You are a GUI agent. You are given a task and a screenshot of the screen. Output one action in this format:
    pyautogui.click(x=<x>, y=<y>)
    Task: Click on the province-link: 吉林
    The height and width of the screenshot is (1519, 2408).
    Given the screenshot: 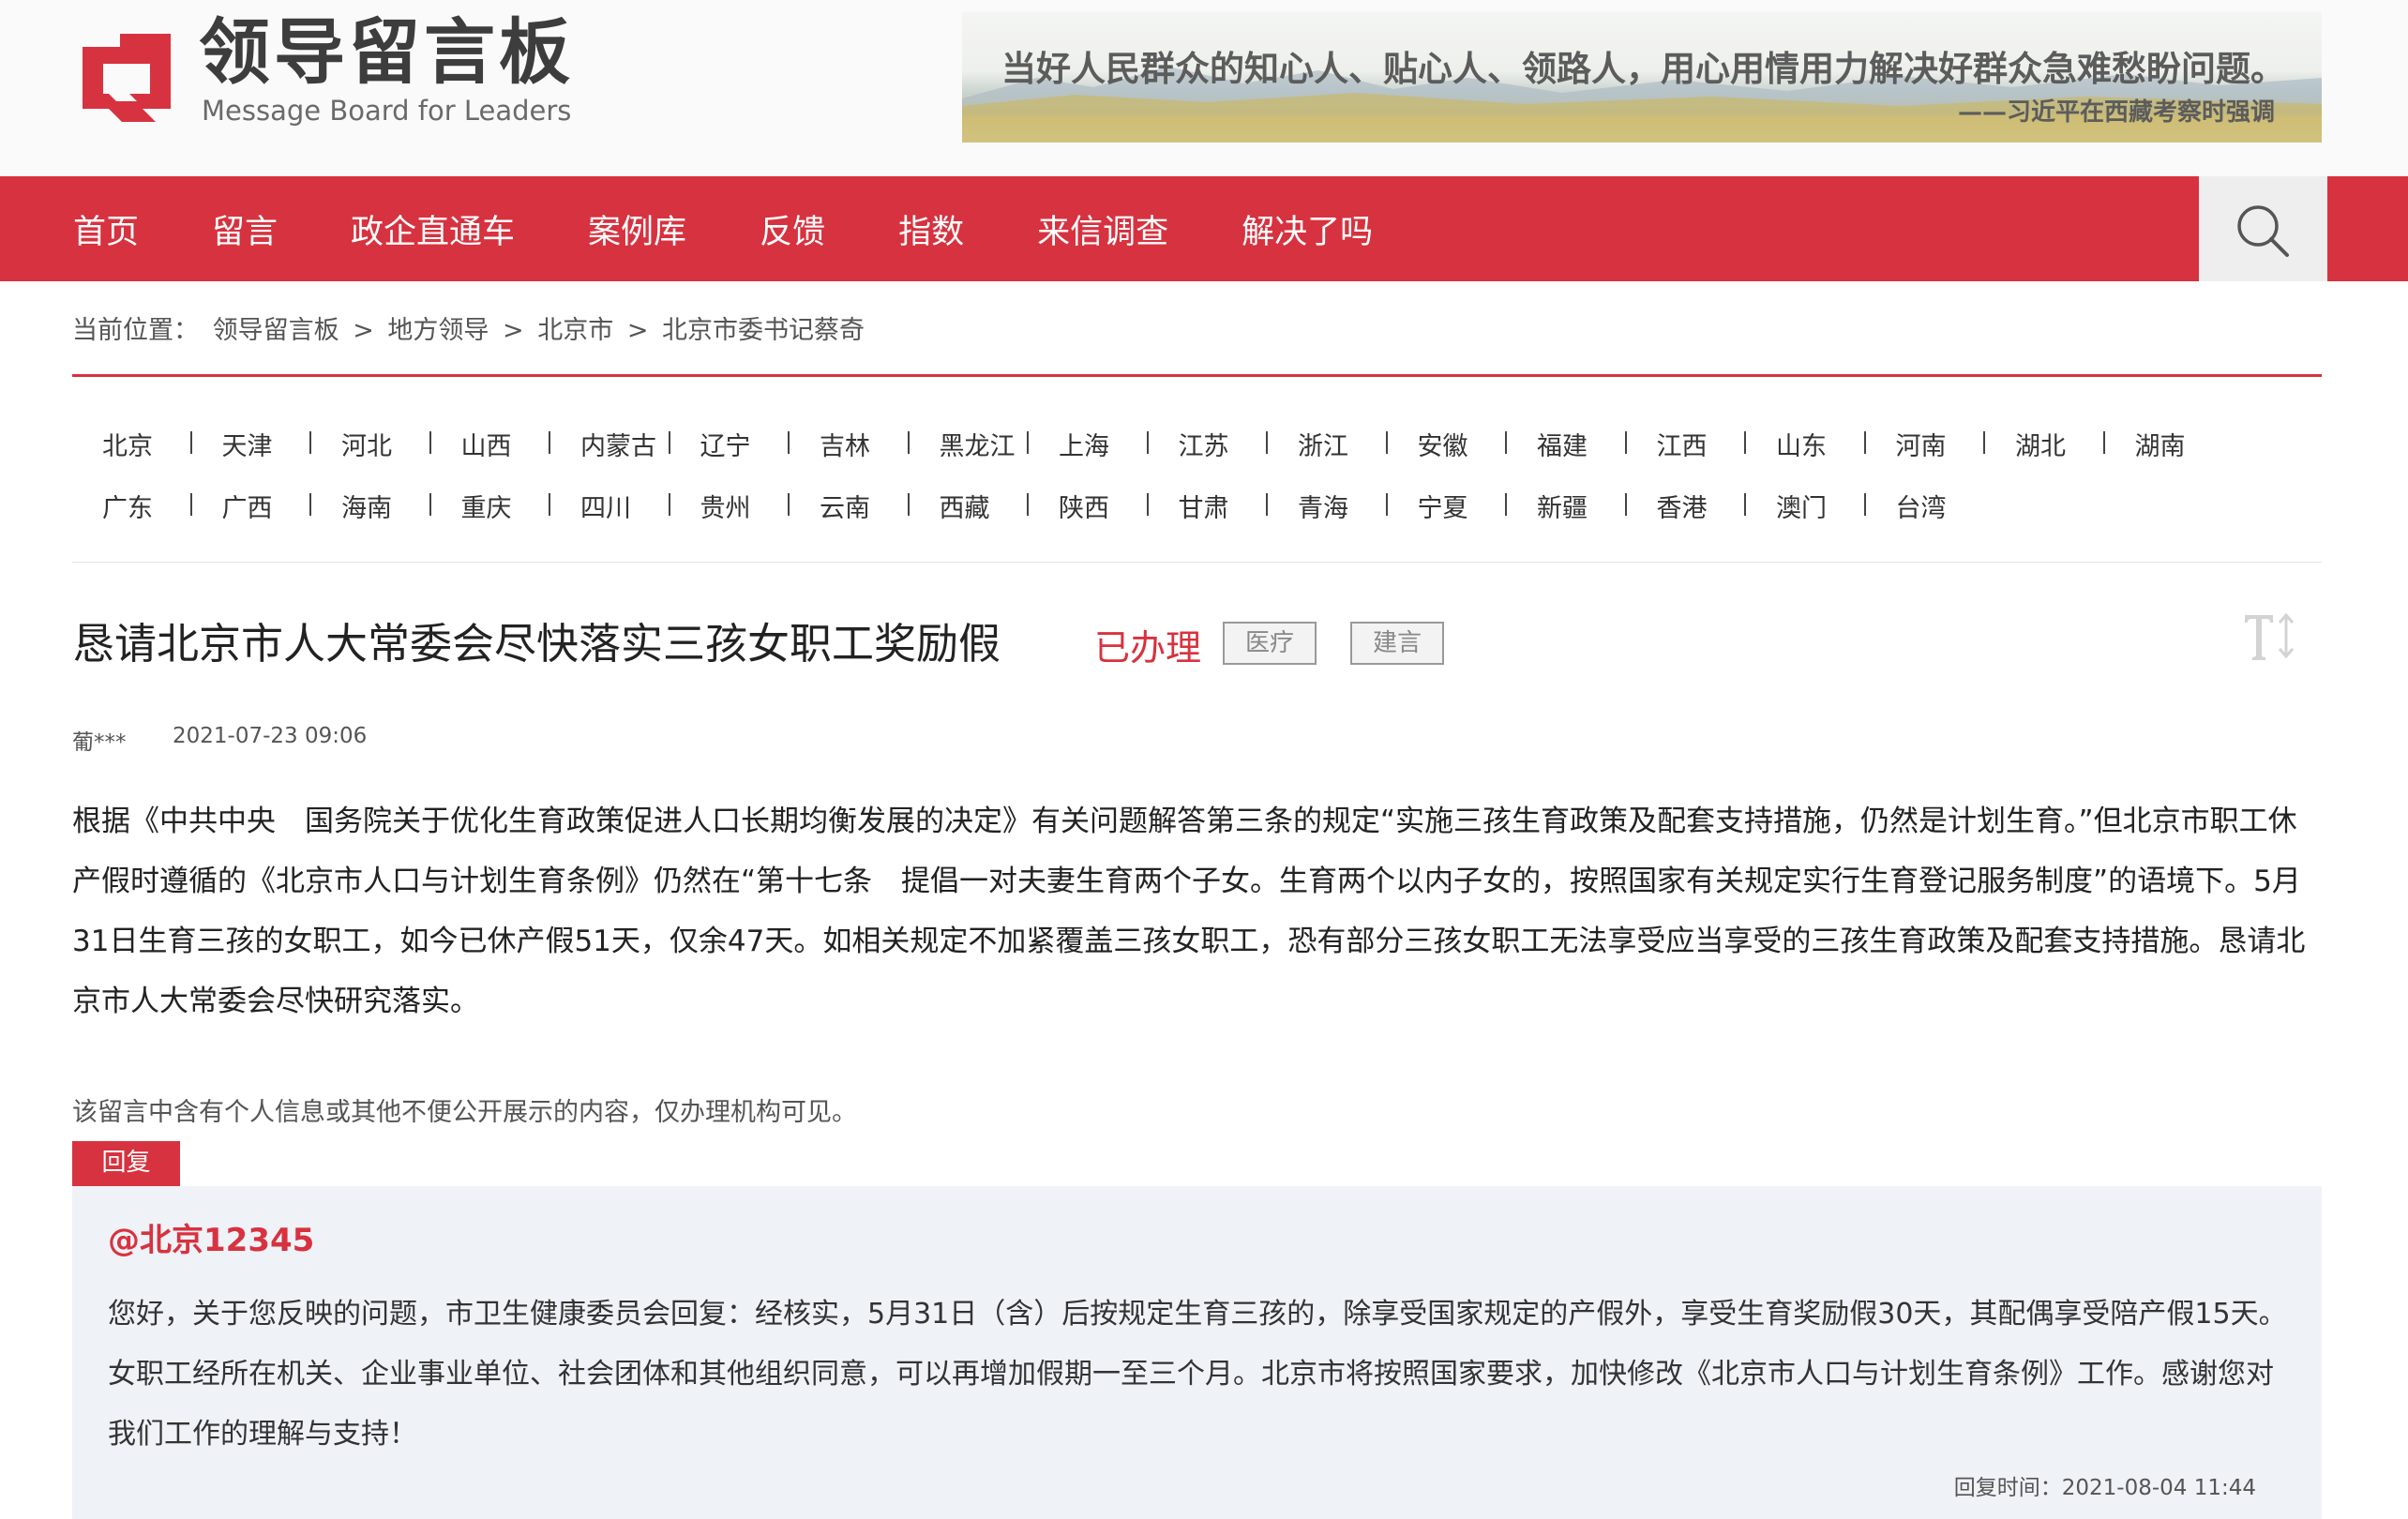 What is the action you would take?
    pyautogui.click(x=850, y=444)
    